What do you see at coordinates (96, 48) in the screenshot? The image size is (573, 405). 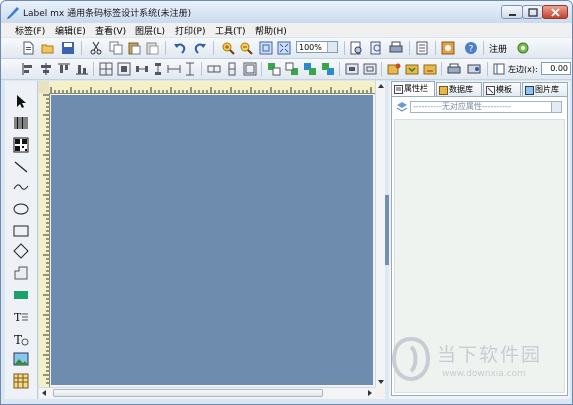 I see `cut-icon` at bounding box center [96, 48].